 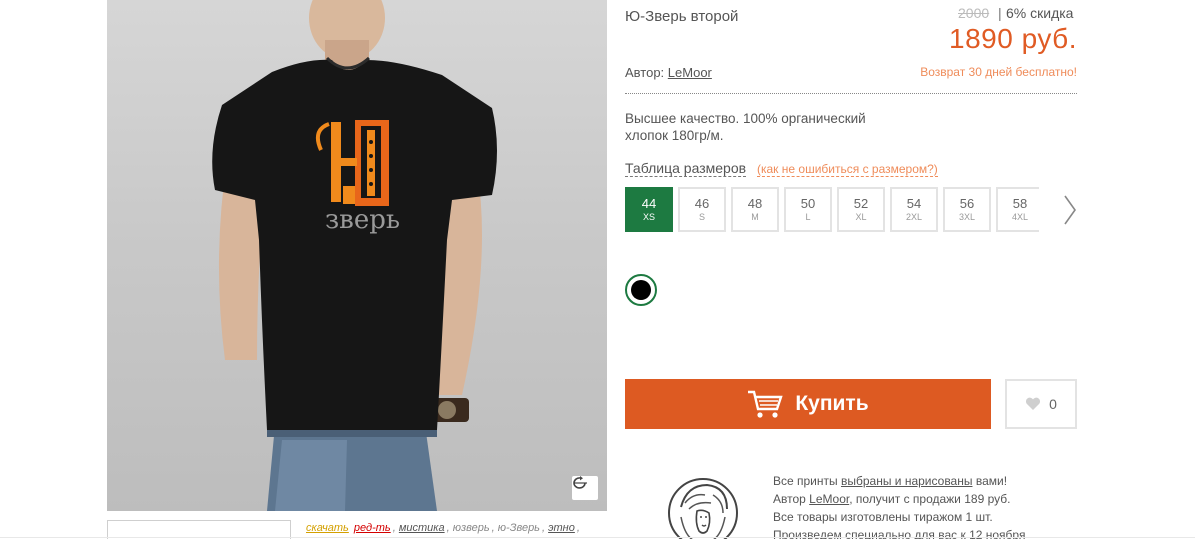 What do you see at coordinates (808, 203) in the screenshot?
I see `size-number: 50` at bounding box center [808, 203].